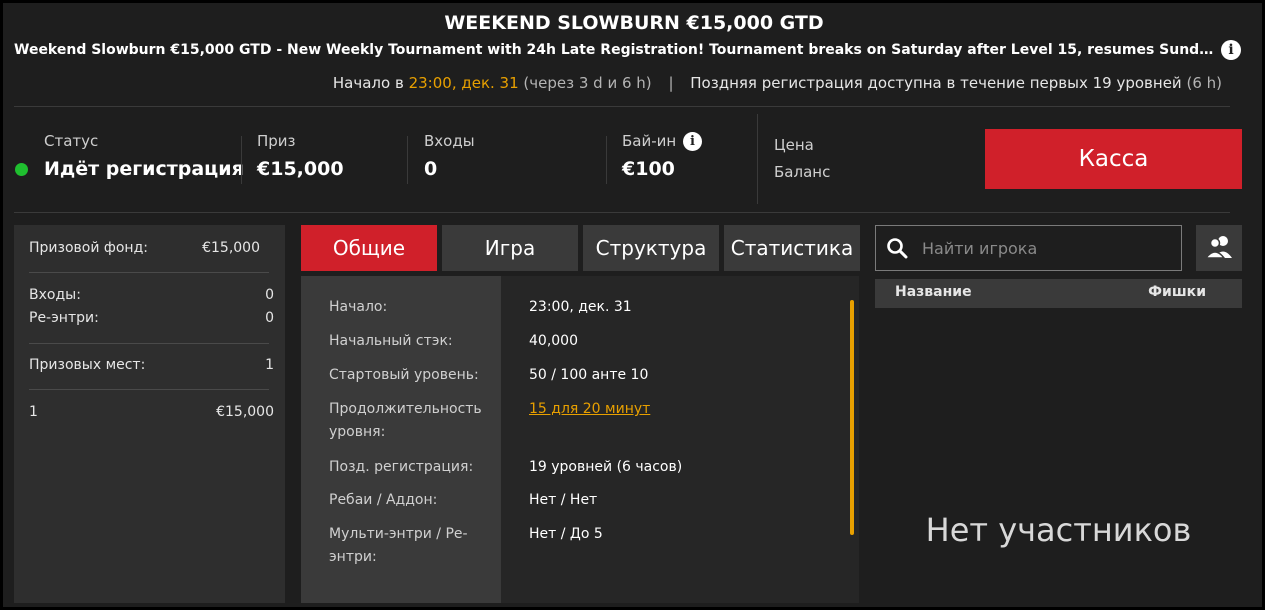 Image resolution: width=1265 pixels, height=610 pixels. I want to click on entries-label: Входы:, so click(55, 295).